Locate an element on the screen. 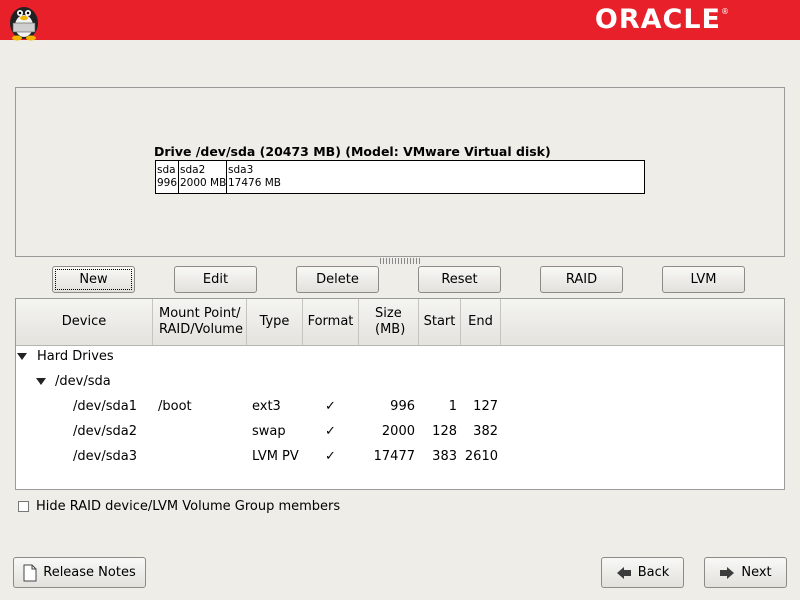 Image resolution: width=800 pixels, height=600 pixels. release-notes-button: Release Notes is located at coordinates (79, 572).